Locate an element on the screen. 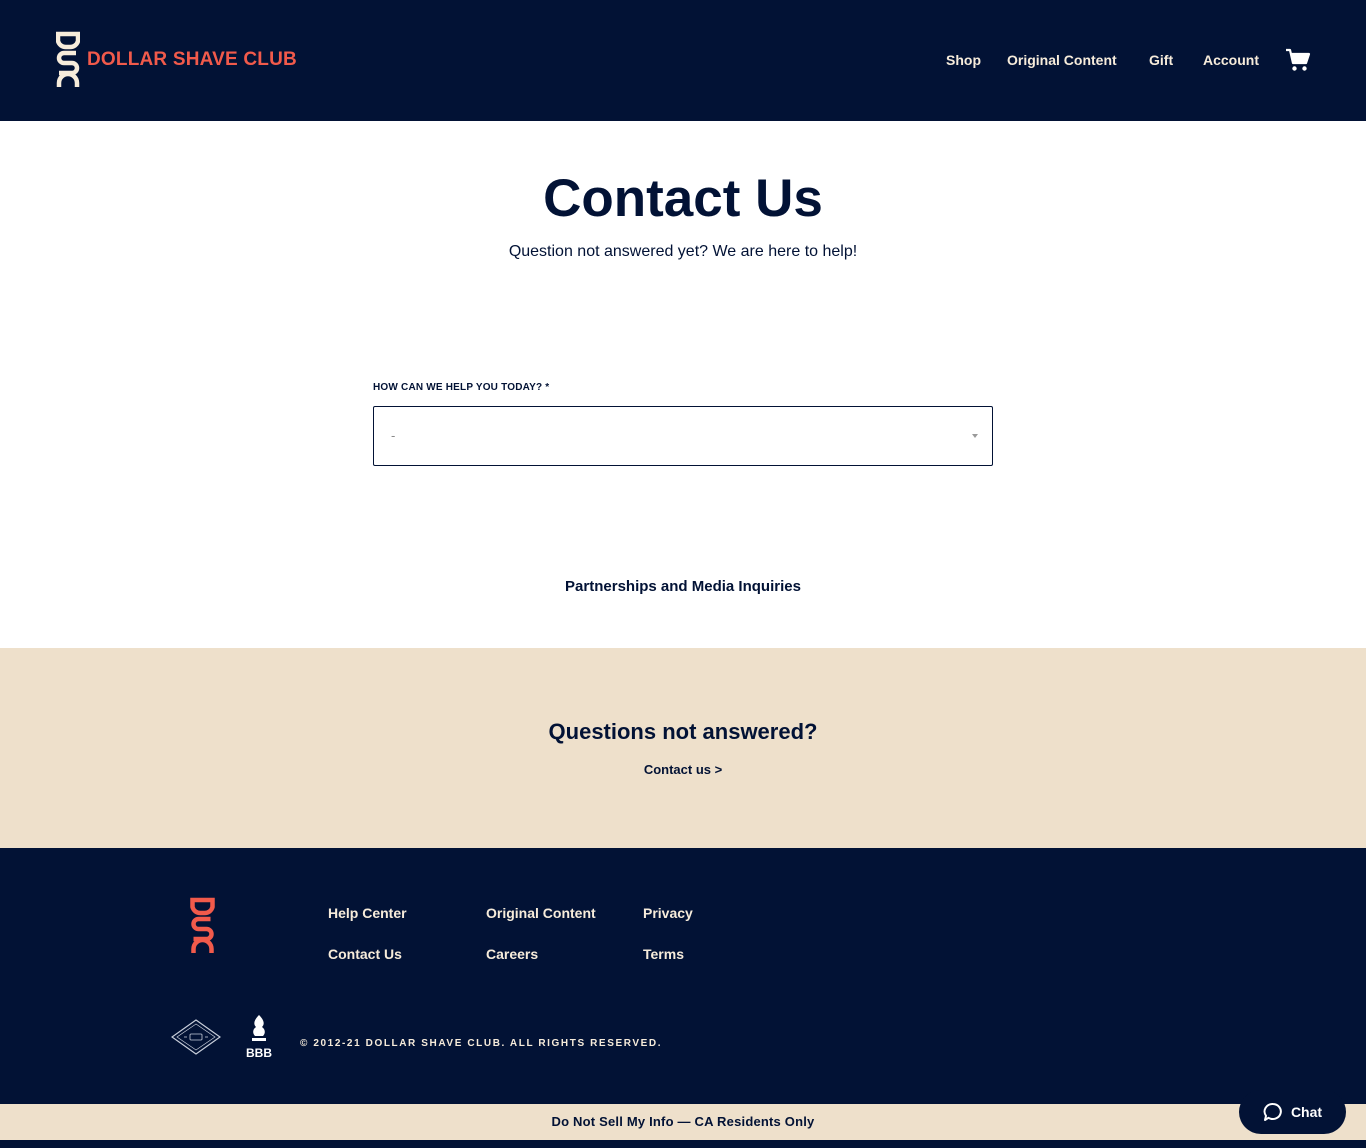 The height and width of the screenshot is (1148, 1366). logo-link: DOLLAR SHAVE CLUB is located at coordinates (176, 60).